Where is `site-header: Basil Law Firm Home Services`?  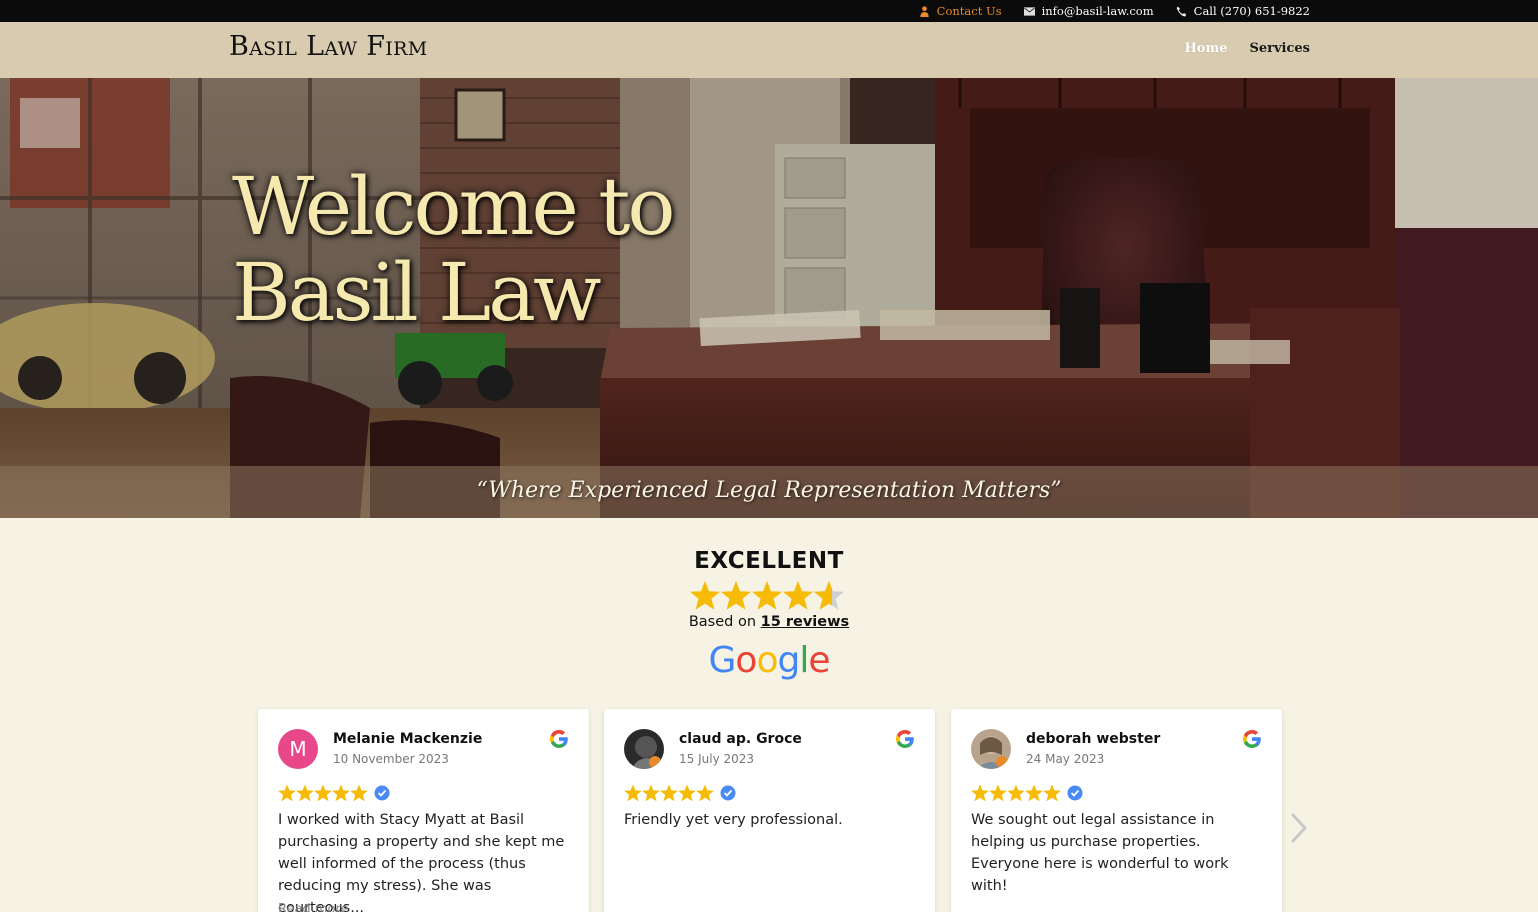
site-header: Basil Law Firm Home Services is located at coordinates (769, 50).